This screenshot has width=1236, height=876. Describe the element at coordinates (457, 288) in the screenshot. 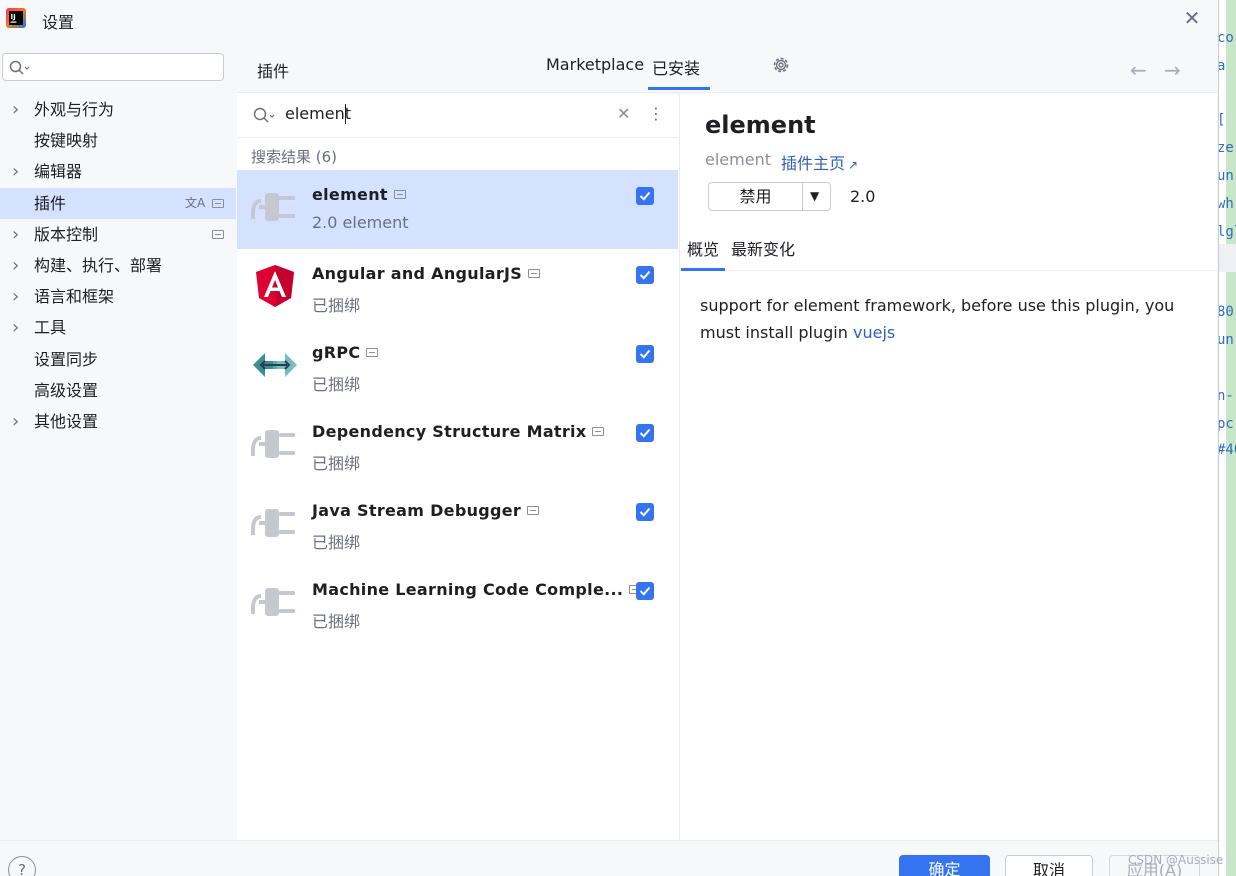

I see `plugin-list-item: Angular and AngularJS 已捆绑` at that location.